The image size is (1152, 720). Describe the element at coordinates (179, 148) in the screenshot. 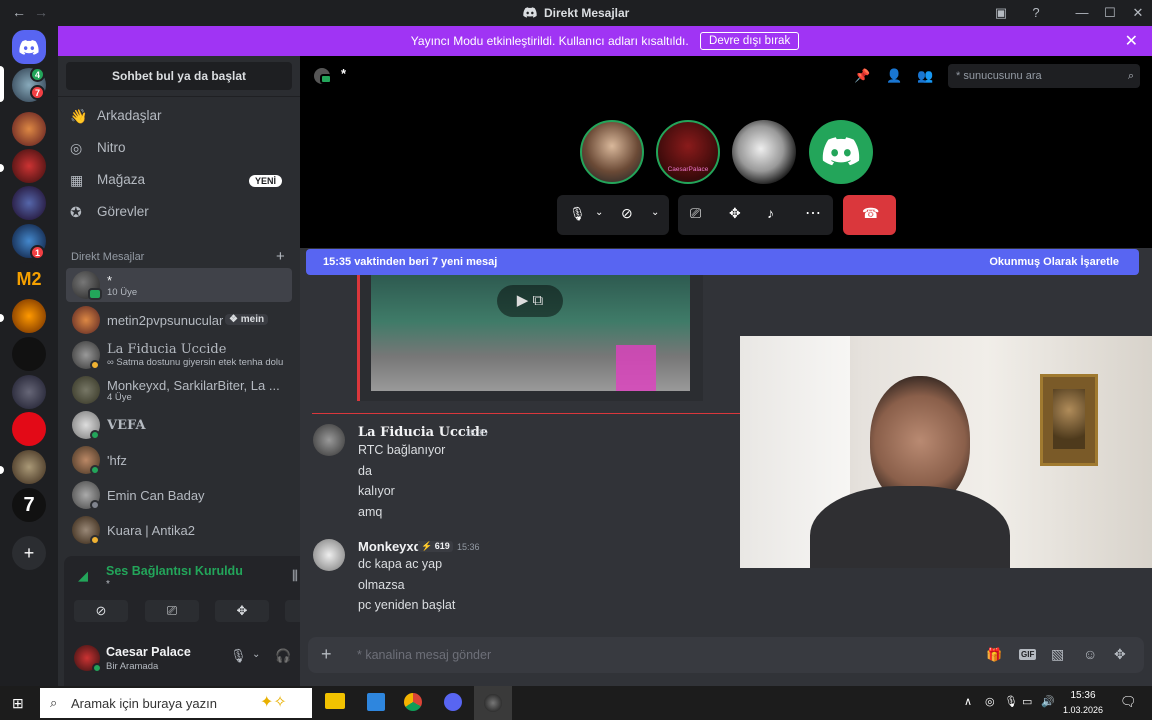

I see `nav-nitro: ◎ Nitro` at that location.